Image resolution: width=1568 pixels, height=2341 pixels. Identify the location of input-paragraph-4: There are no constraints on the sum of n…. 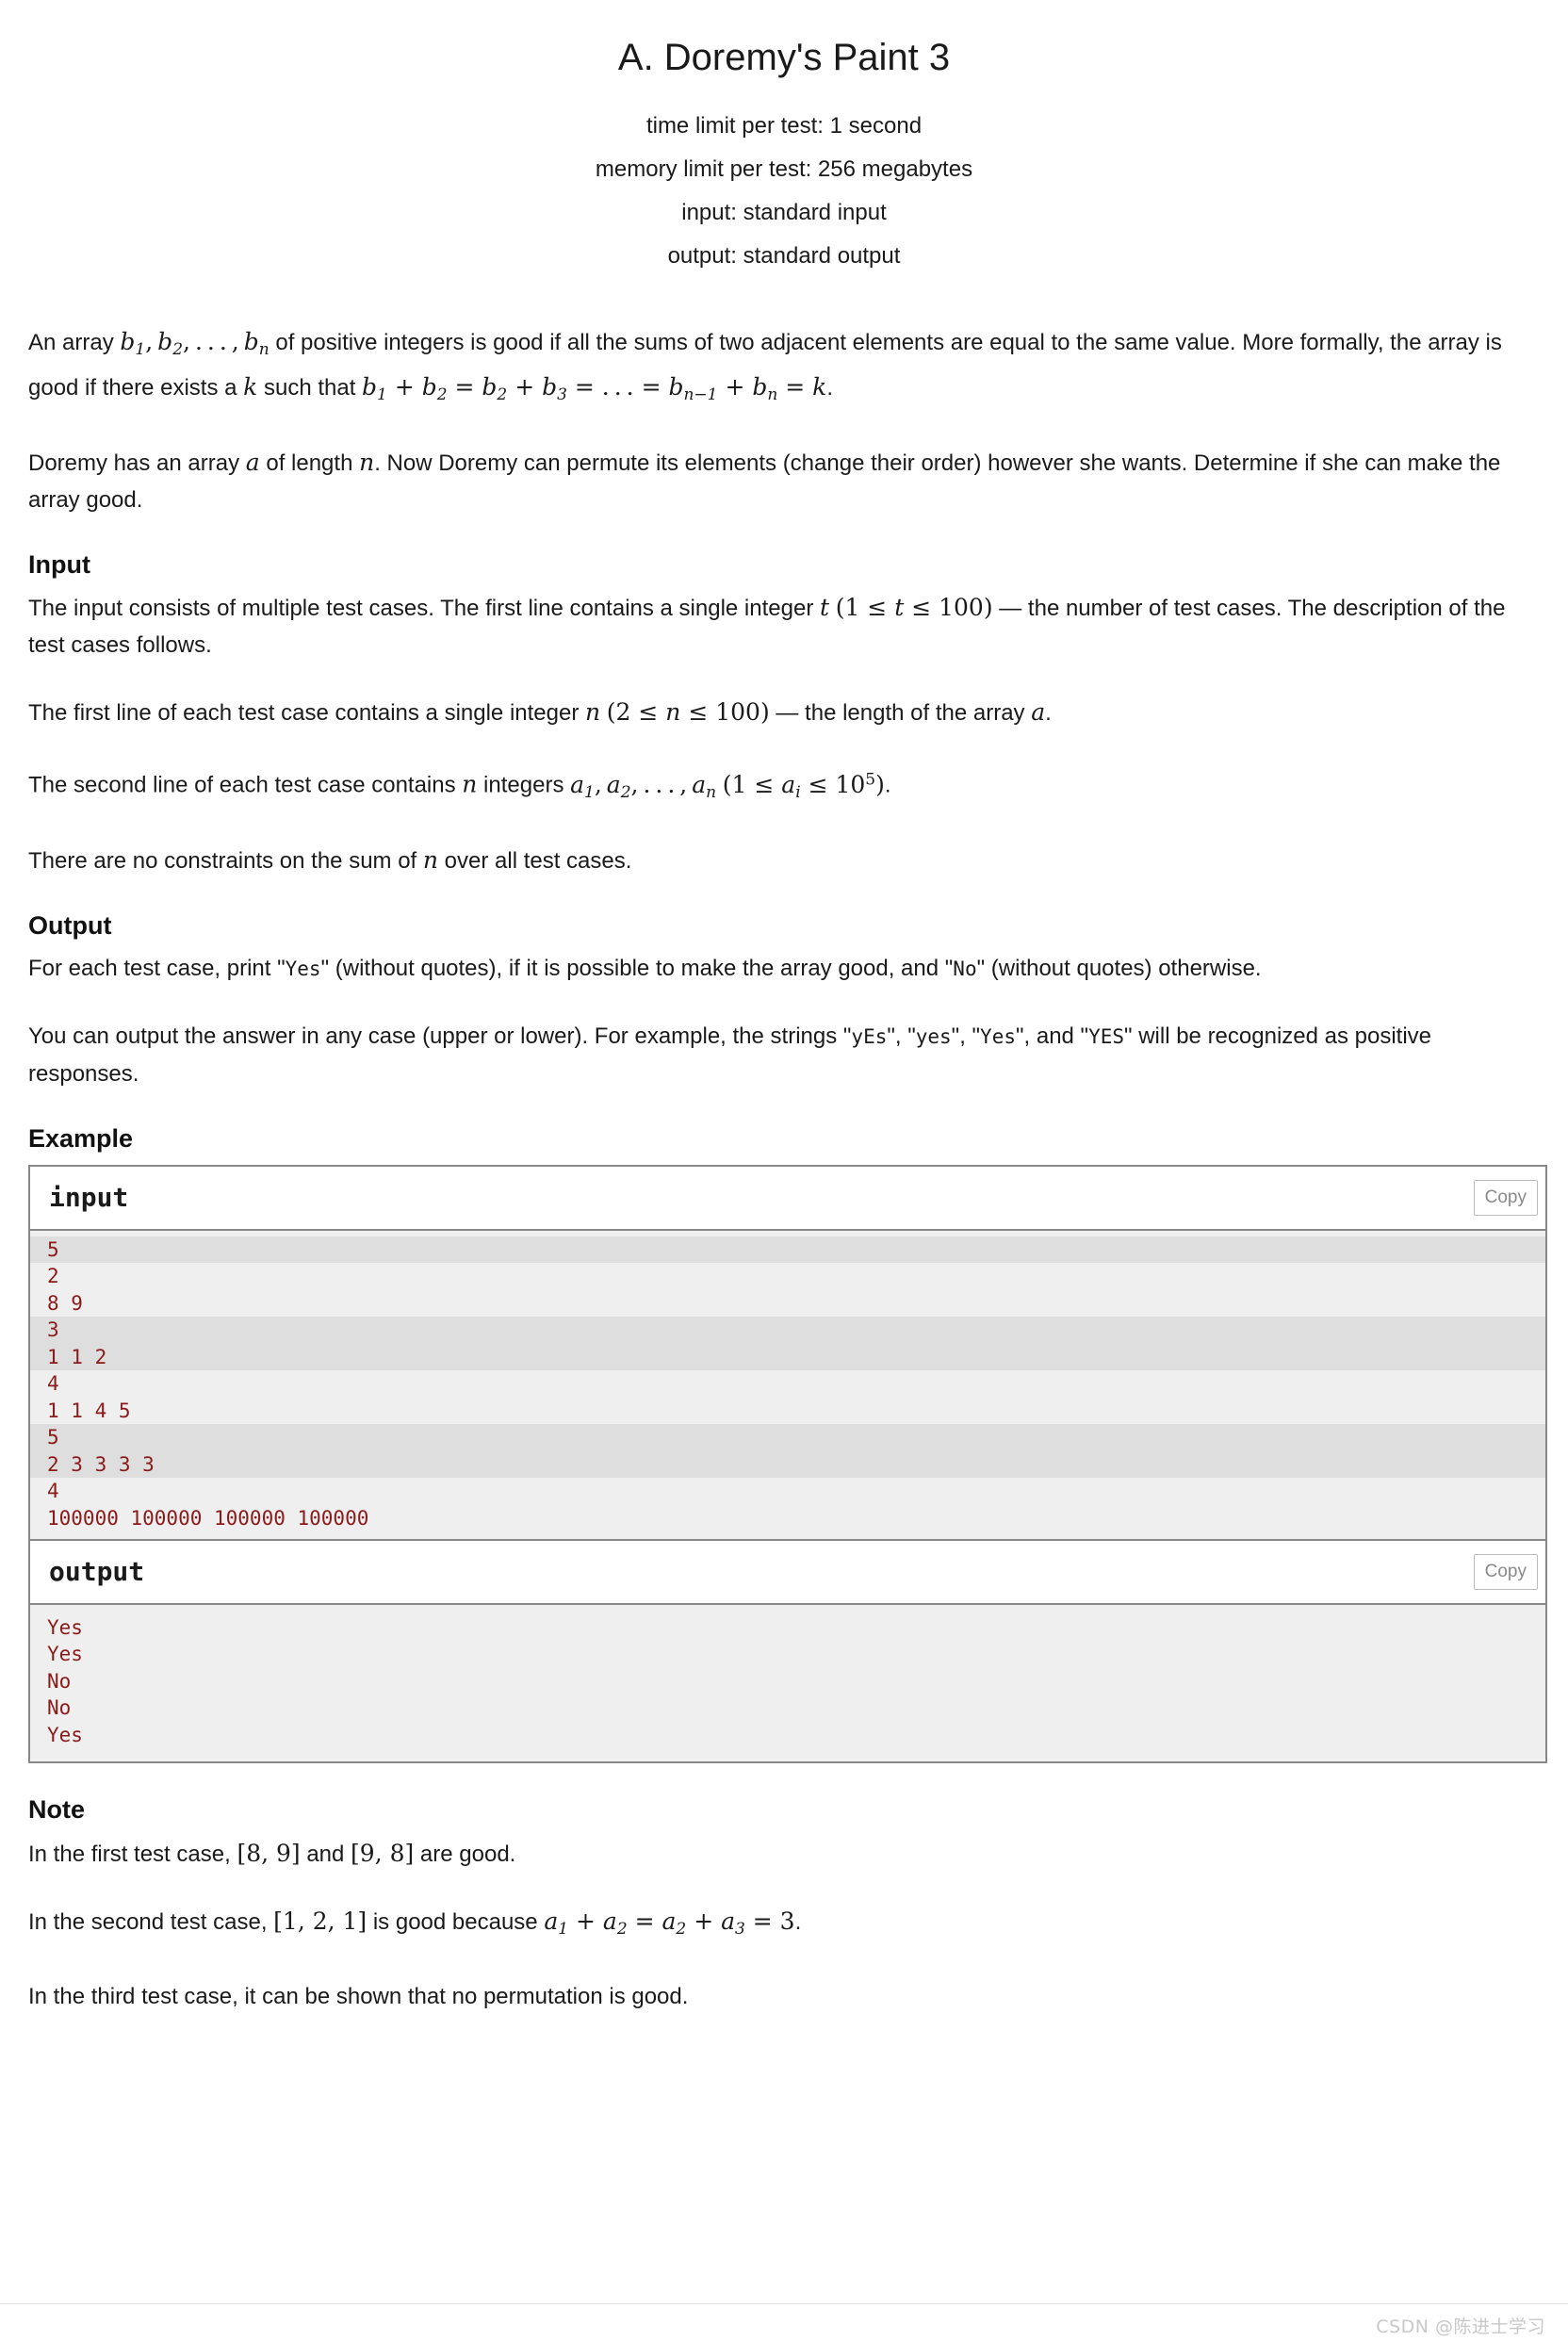
(782, 860).